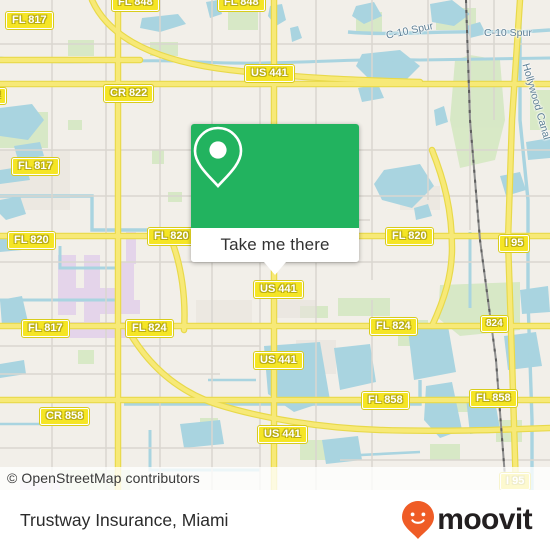  Describe the element at coordinates (275, 520) in the screenshot. I see `footer-bar: Trustway Insurance, Miami moovit` at that location.